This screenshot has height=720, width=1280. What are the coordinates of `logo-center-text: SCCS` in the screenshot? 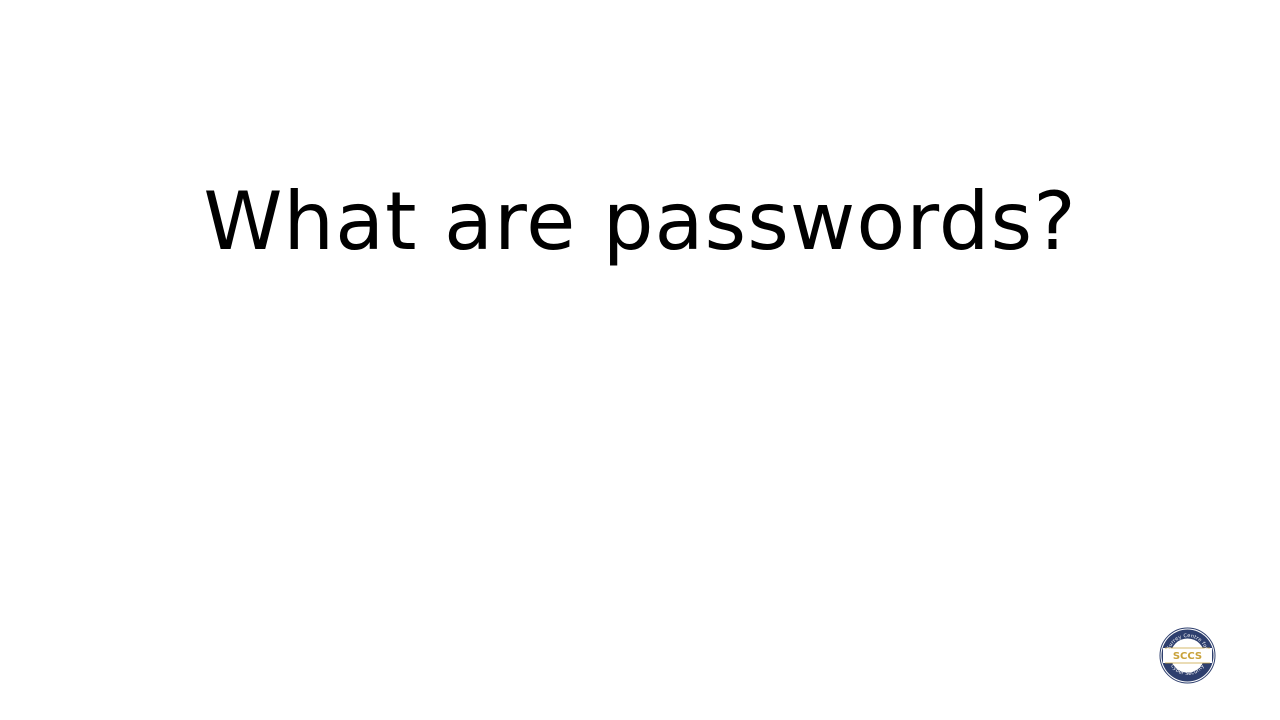 It's located at (1187, 656).